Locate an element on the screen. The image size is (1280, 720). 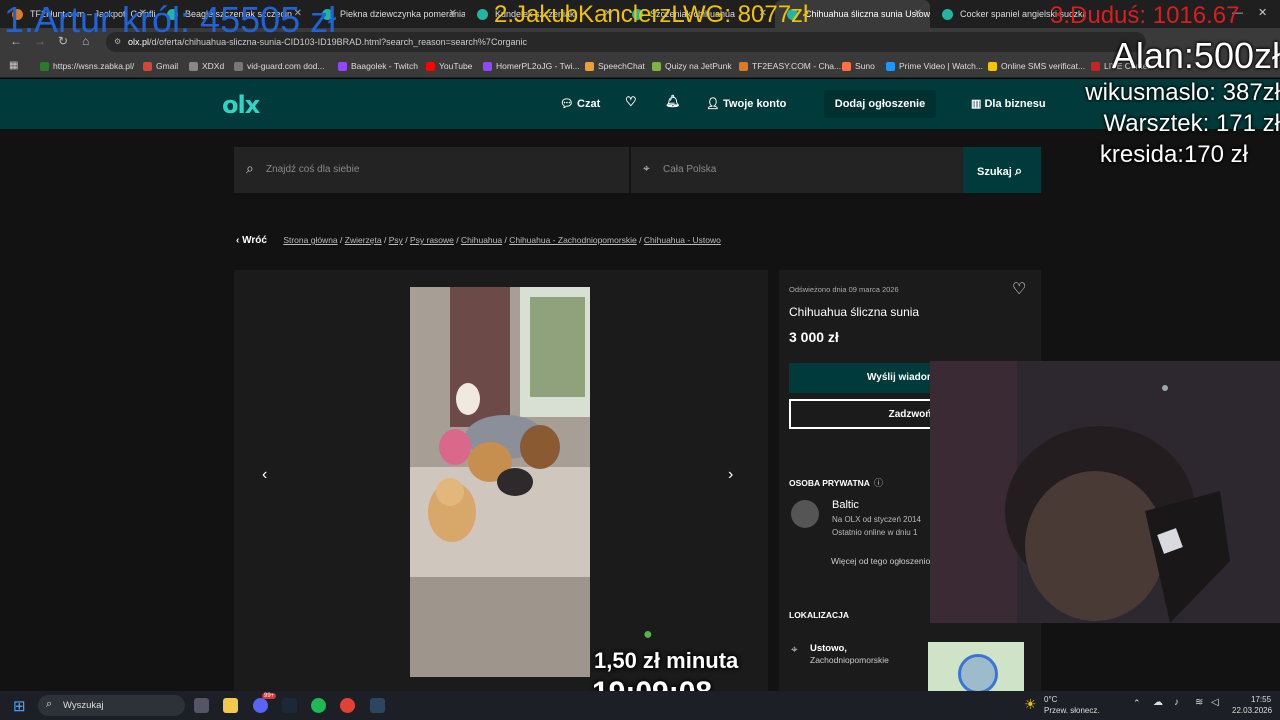
top-donor-3: 3.Duduś: 1016.67 is located at coordinates (1145, 15).